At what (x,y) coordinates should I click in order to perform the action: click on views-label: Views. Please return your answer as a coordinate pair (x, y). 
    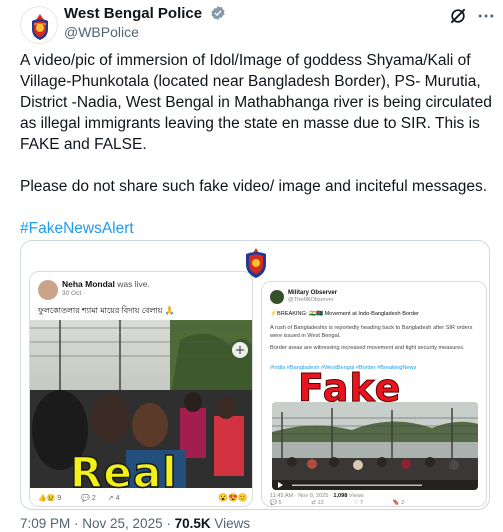
    Looking at the image, I should click on (230, 523).